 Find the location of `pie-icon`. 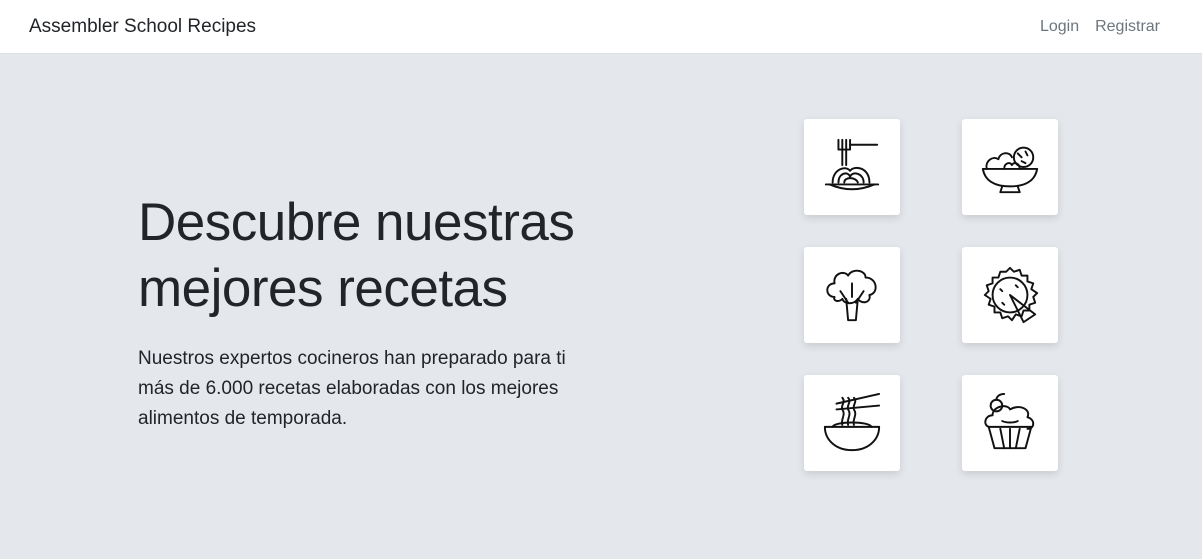

pie-icon is located at coordinates (1011, 295).